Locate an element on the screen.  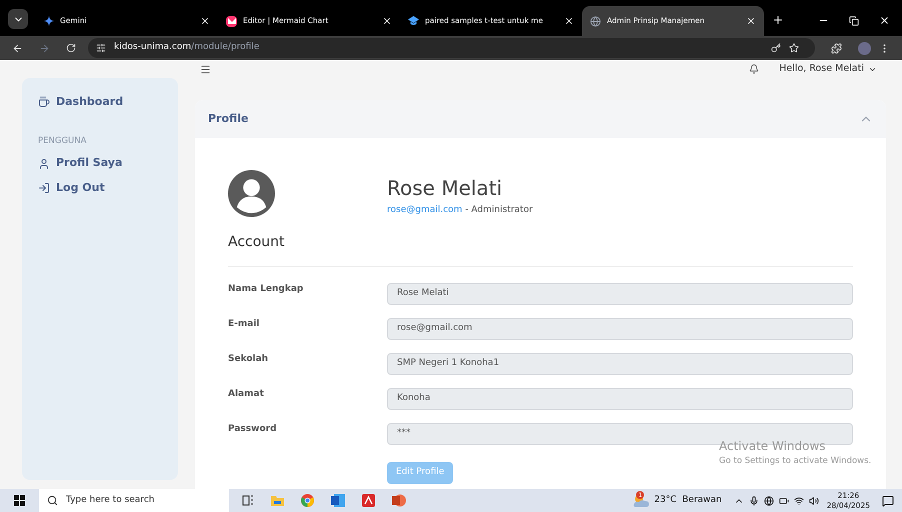
field-label: Password is located at coordinates (253, 429).